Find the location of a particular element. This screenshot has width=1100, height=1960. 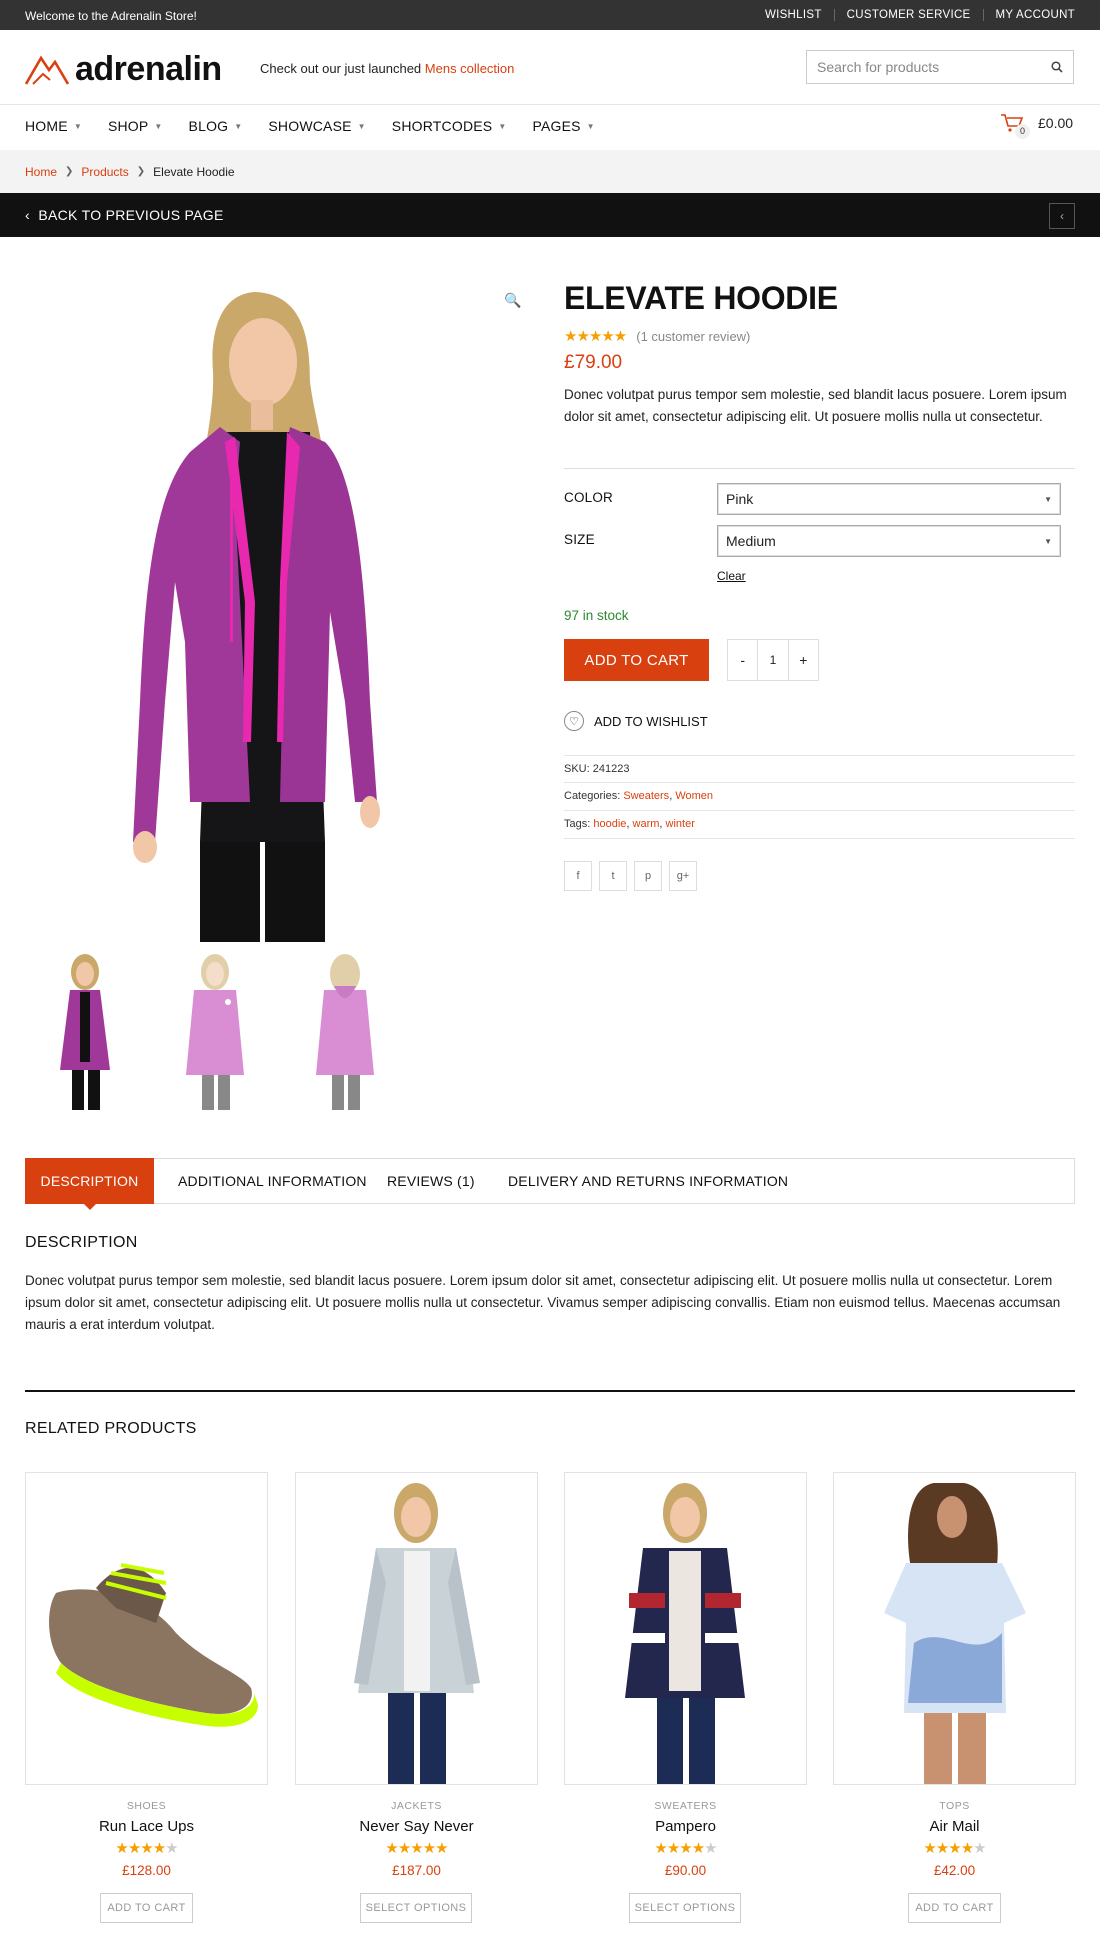

categories-label: Categories: is located at coordinates (592, 796).